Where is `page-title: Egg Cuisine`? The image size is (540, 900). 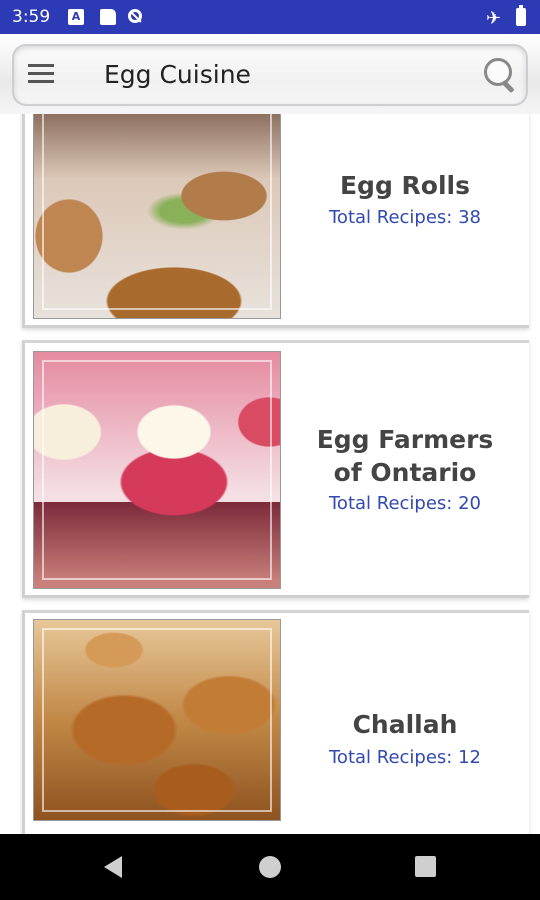 page-title: Egg Cuisine is located at coordinates (177, 74).